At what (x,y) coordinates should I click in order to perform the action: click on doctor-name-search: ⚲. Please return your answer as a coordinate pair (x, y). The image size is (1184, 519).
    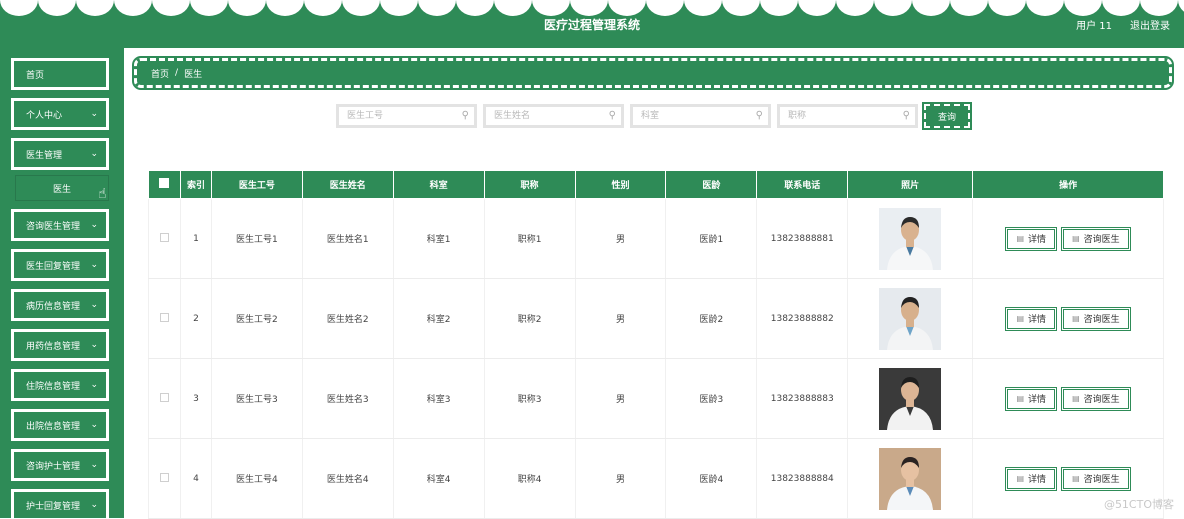
    Looking at the image, I should click on (553, 116).